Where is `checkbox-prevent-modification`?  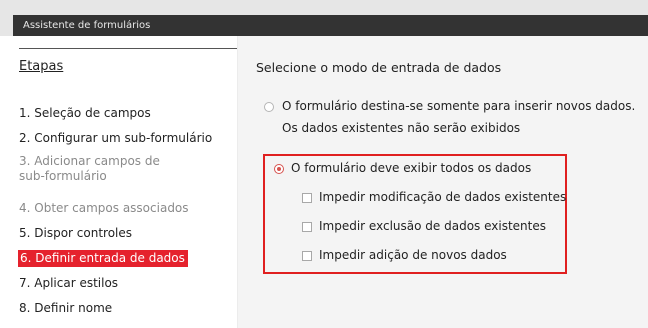
checkbox-prevent-modification is located at coordinates (307, 198).